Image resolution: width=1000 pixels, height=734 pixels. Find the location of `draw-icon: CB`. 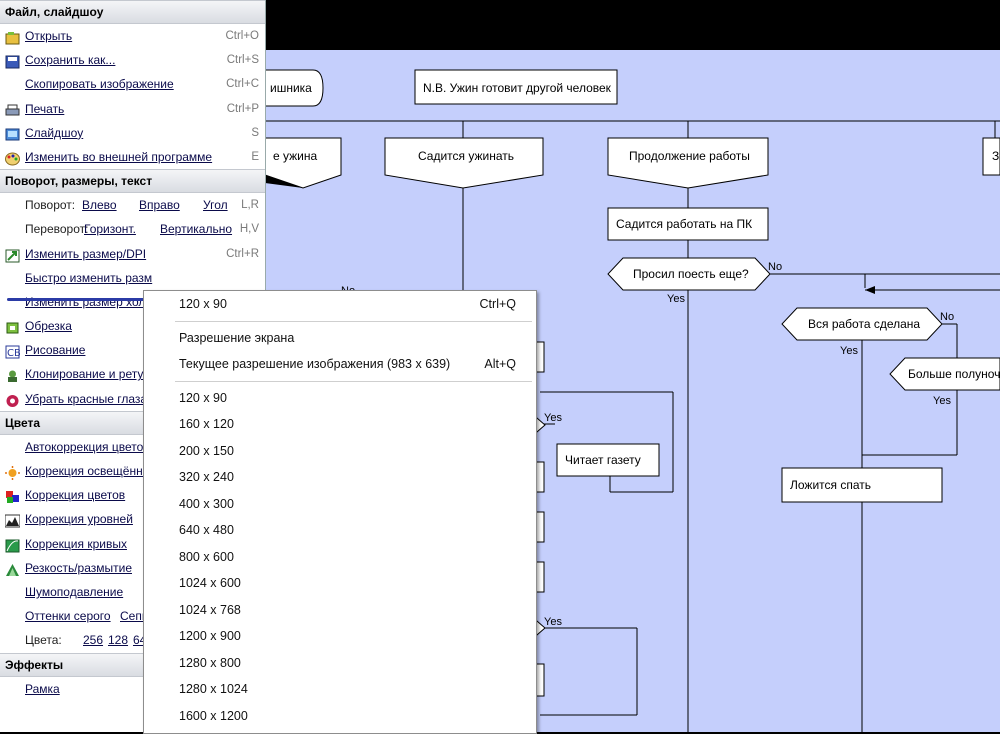

draw-icon: CB is located at coordinates (13, 351).